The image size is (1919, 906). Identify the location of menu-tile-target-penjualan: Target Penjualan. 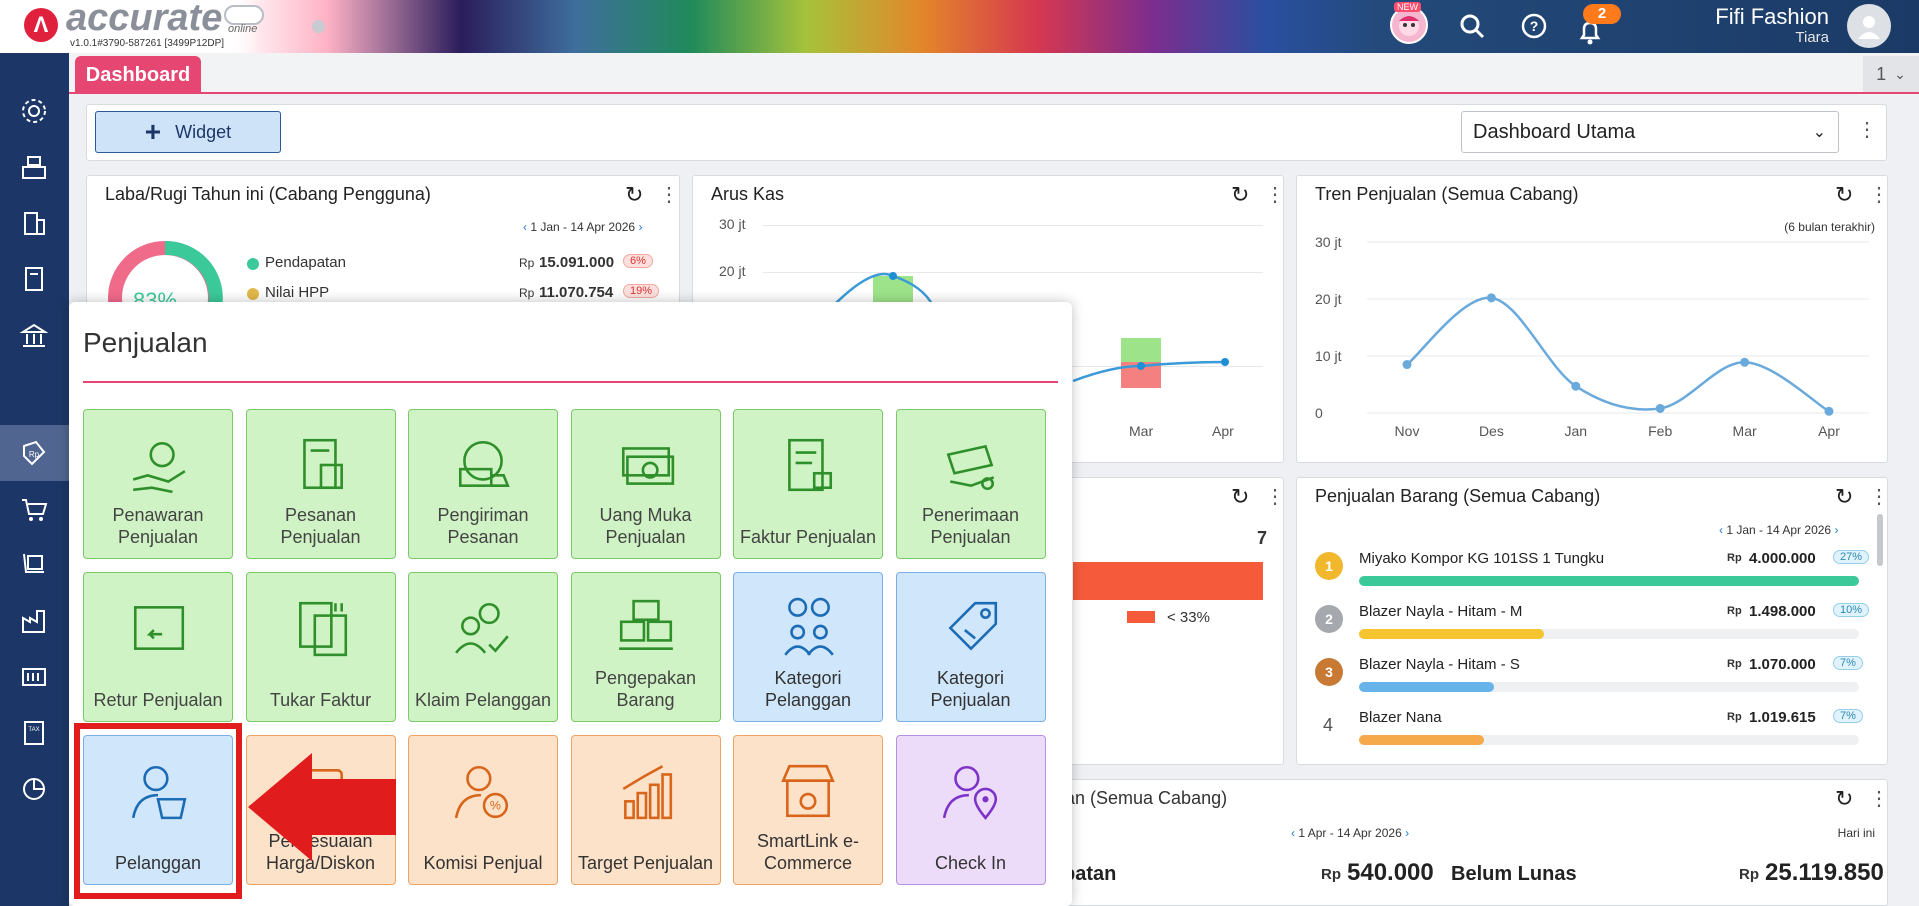
(645, 810).